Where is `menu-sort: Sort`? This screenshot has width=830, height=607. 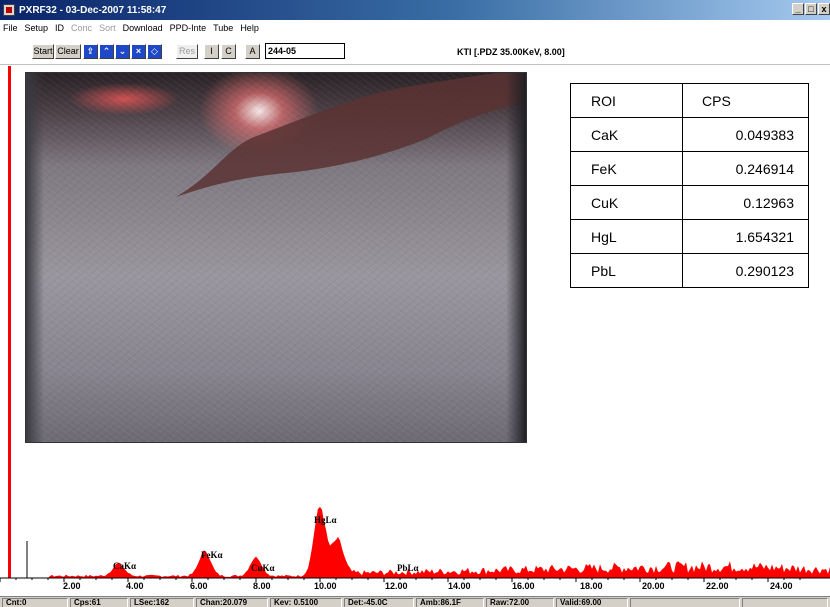 menu-sort: Sort is located at coordinates (107, 28).